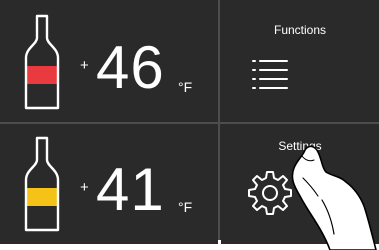 The height and width of the screenshot is (250, 379). I want to click on horizontal-divider, so click(189, 123).